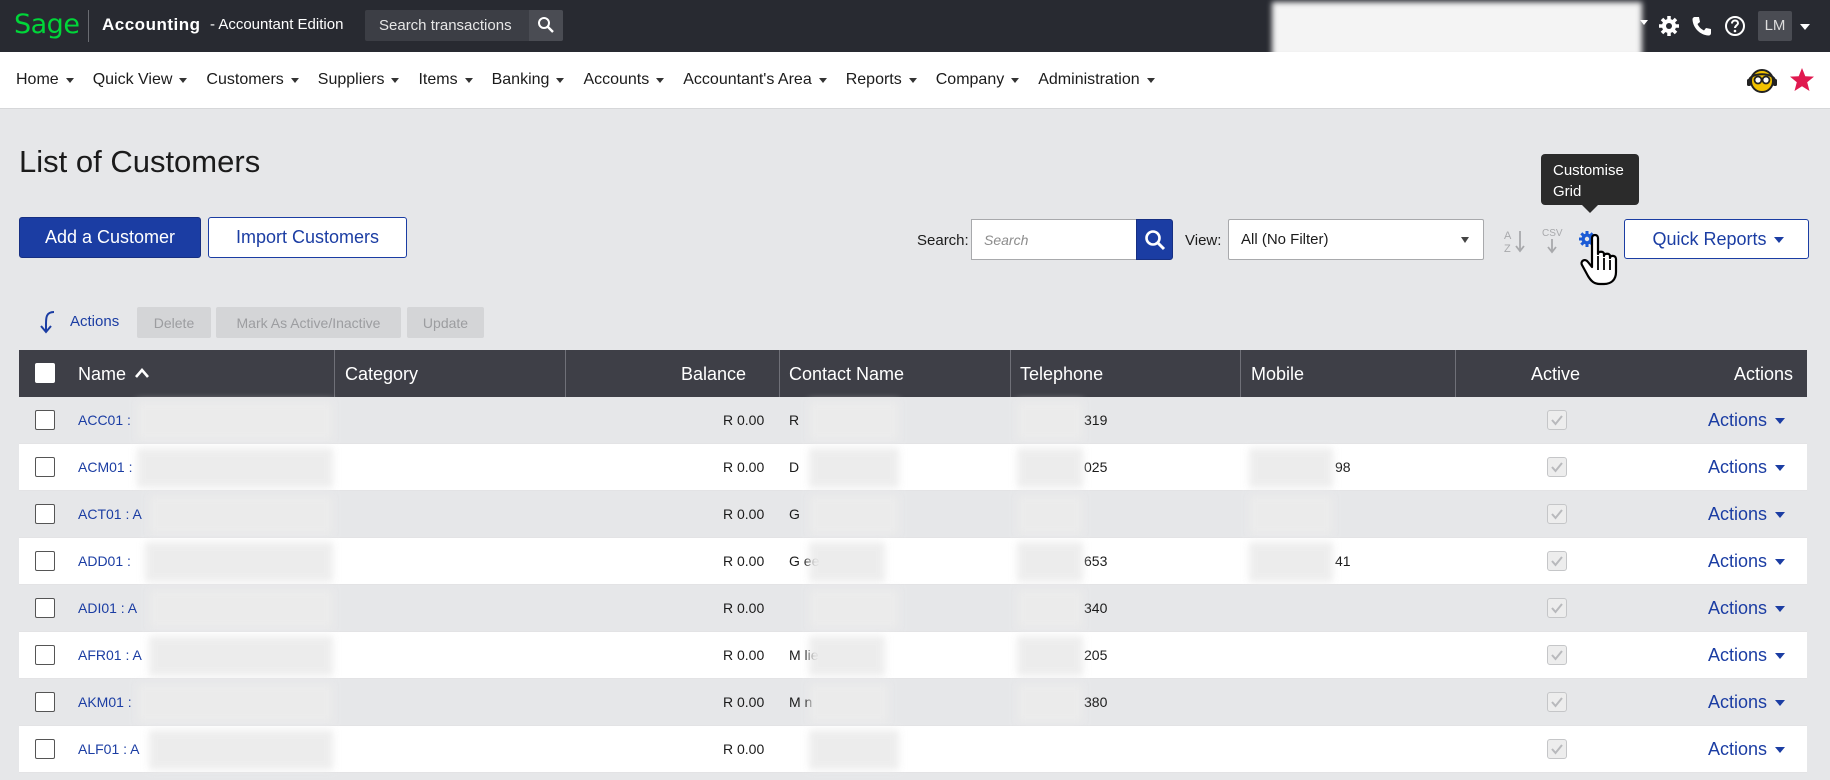 This screenshot has height=780, width=1830. What do you see at coordinates (107, 608) in the screenshot?
I see `customer-name-link: ADI01 : A` at bounding box center [107, 608].